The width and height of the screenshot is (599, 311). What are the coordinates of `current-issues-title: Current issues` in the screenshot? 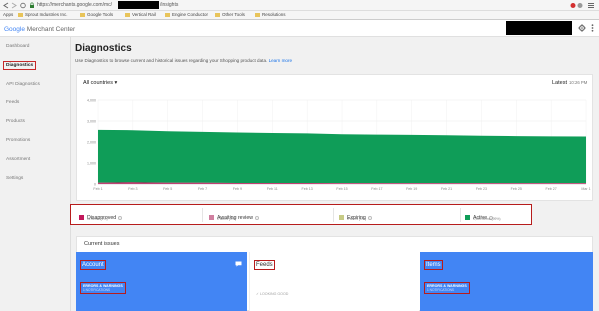 It's located at (102, 244).